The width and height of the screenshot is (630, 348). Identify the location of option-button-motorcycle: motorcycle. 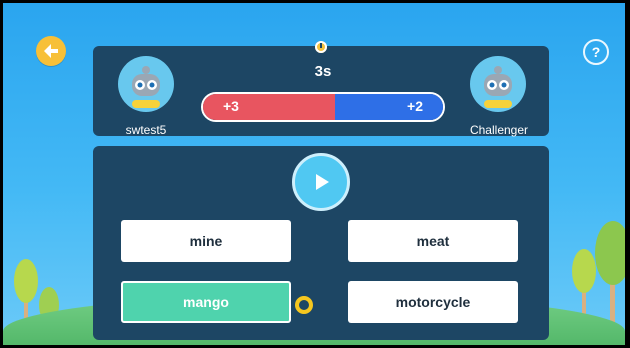
(433, 302).